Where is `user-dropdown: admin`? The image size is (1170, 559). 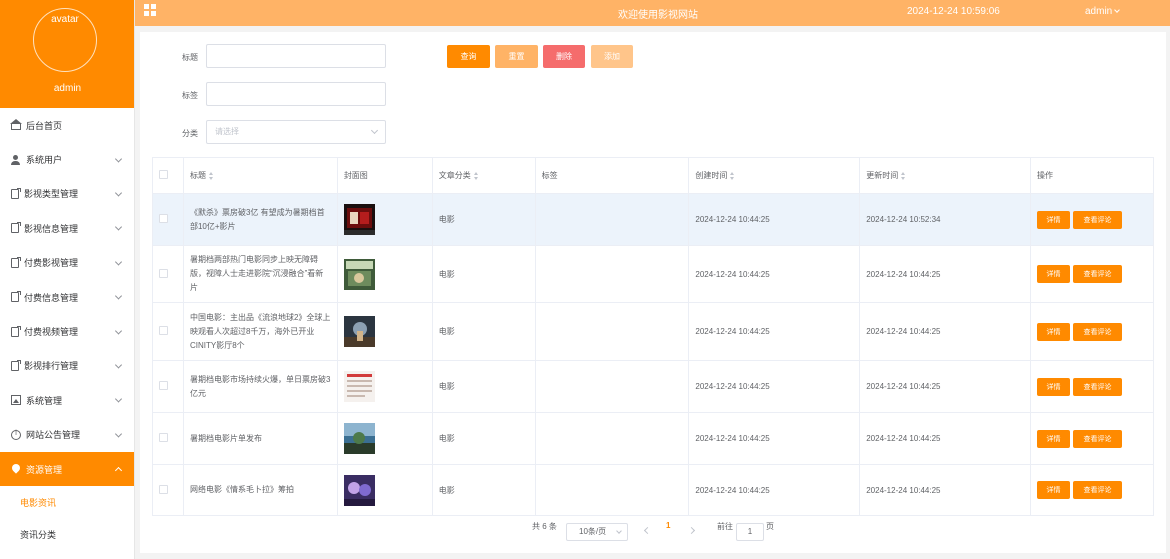
user-dropdown: admin is located at coordinates (1103, 11).